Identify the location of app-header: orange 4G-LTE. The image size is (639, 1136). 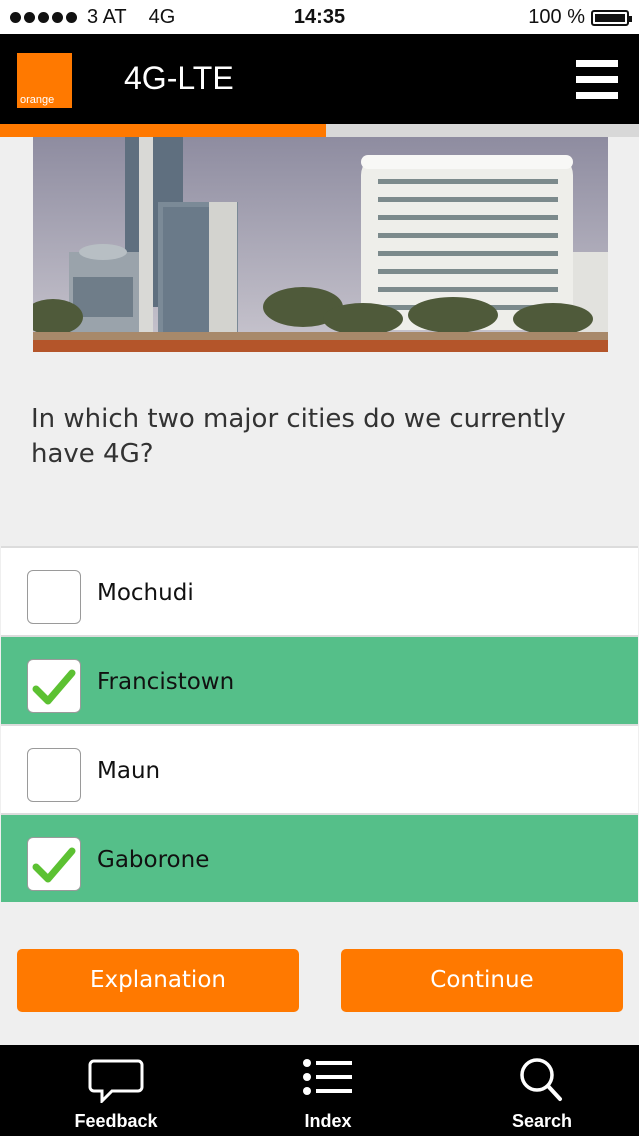
(319, 79).